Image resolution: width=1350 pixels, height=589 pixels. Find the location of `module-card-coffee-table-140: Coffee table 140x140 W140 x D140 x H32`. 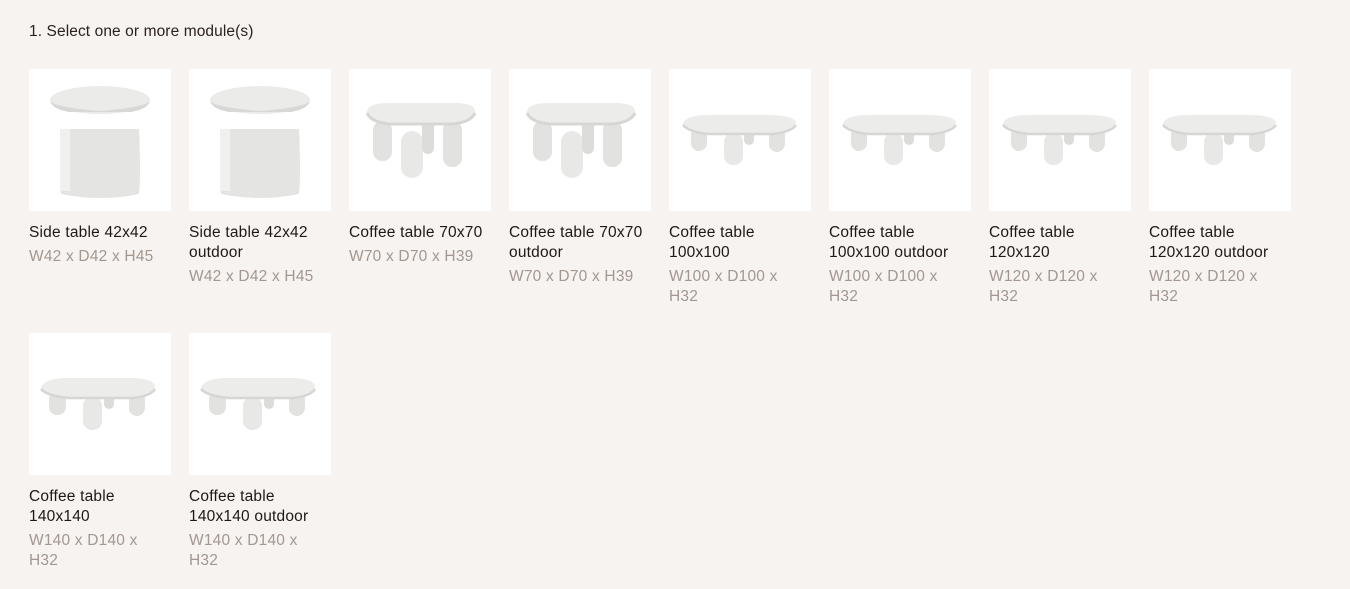

module-card-coffee-table-140: Coffee table 140x140 W140 x D140 x H32 is located at coordinates (100, 451).